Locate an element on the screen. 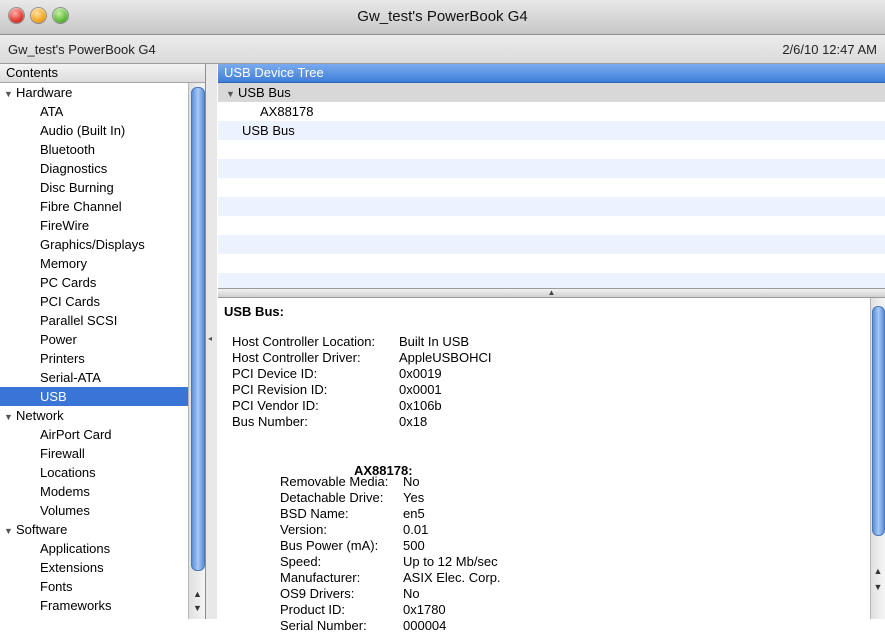  sidebar-item: Printers is located at coordinates (102, 358).